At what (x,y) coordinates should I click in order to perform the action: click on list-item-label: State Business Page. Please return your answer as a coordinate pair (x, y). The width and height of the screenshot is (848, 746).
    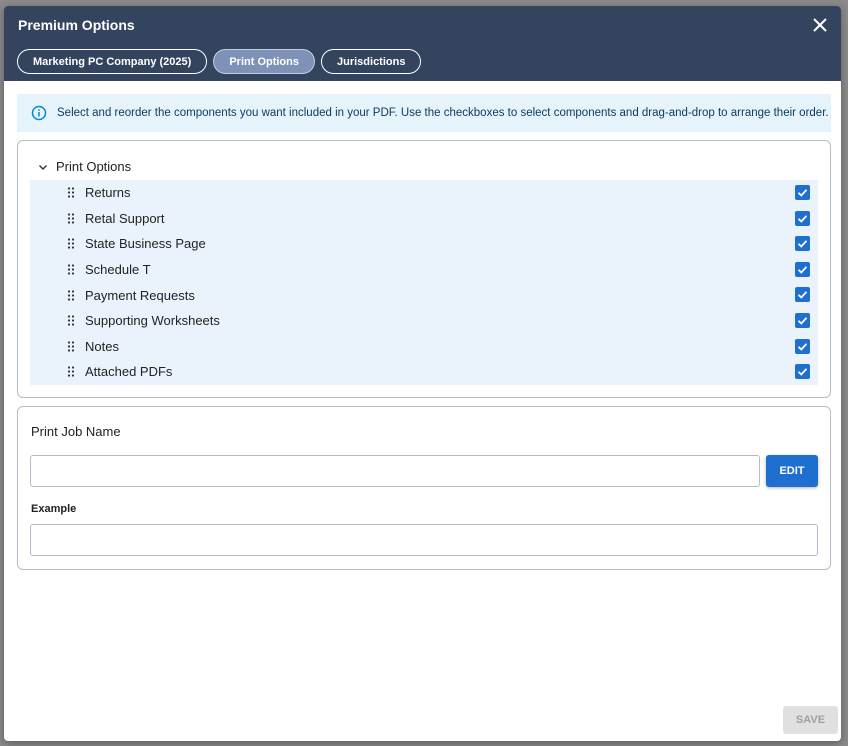
    Looking at the image, I should click on (145, 244).